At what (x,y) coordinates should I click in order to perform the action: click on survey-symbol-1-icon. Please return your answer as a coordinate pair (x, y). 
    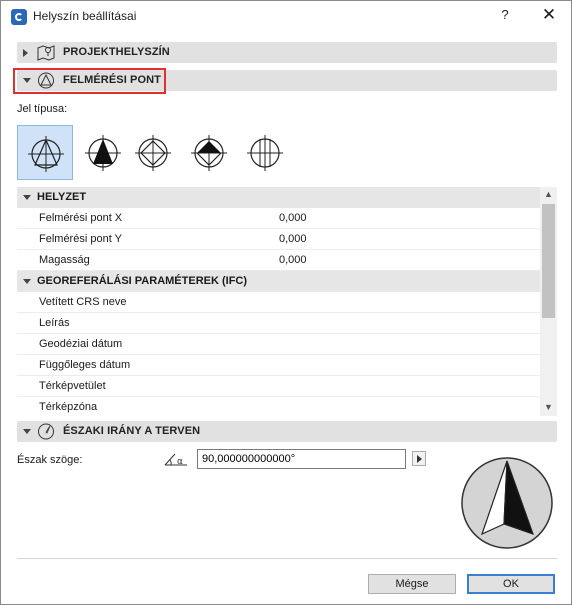
    Looking at the image, I should click on (46, 154).